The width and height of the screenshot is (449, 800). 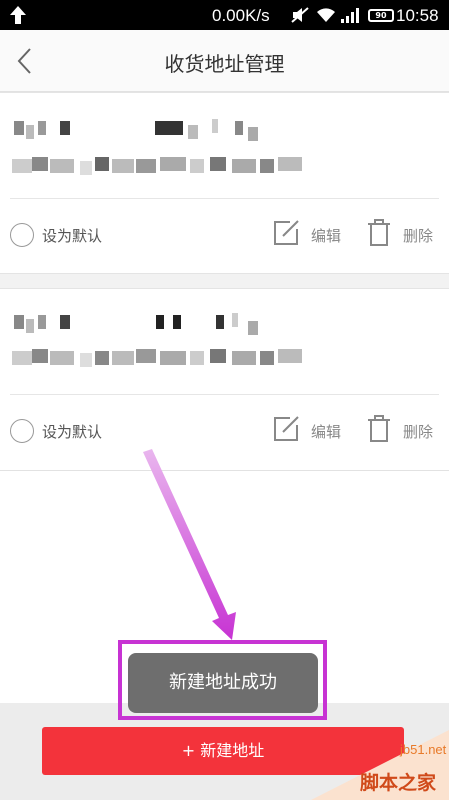 I want to click on mute-icon, so click(x=300, y=15).